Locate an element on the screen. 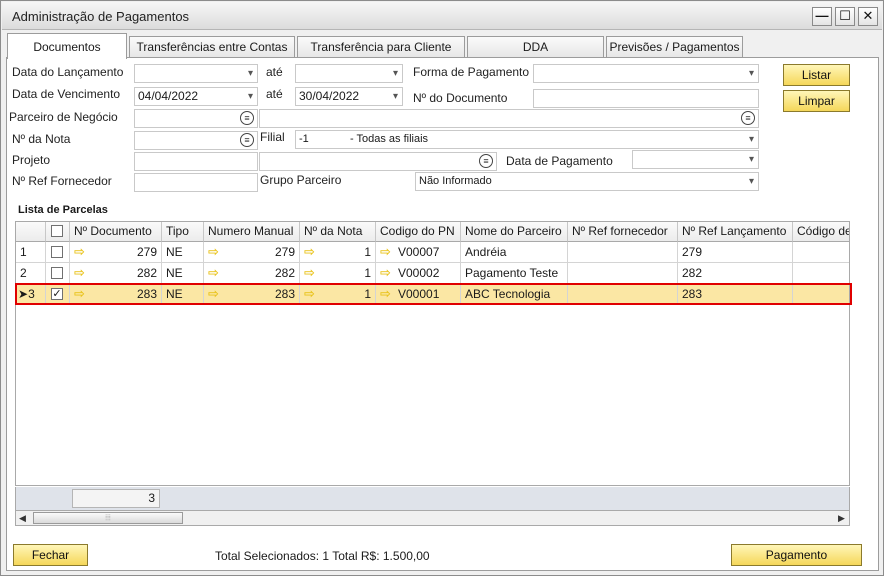  codigo-pn-cell: ⇨ V00001 is located at coordinates (418, 294).